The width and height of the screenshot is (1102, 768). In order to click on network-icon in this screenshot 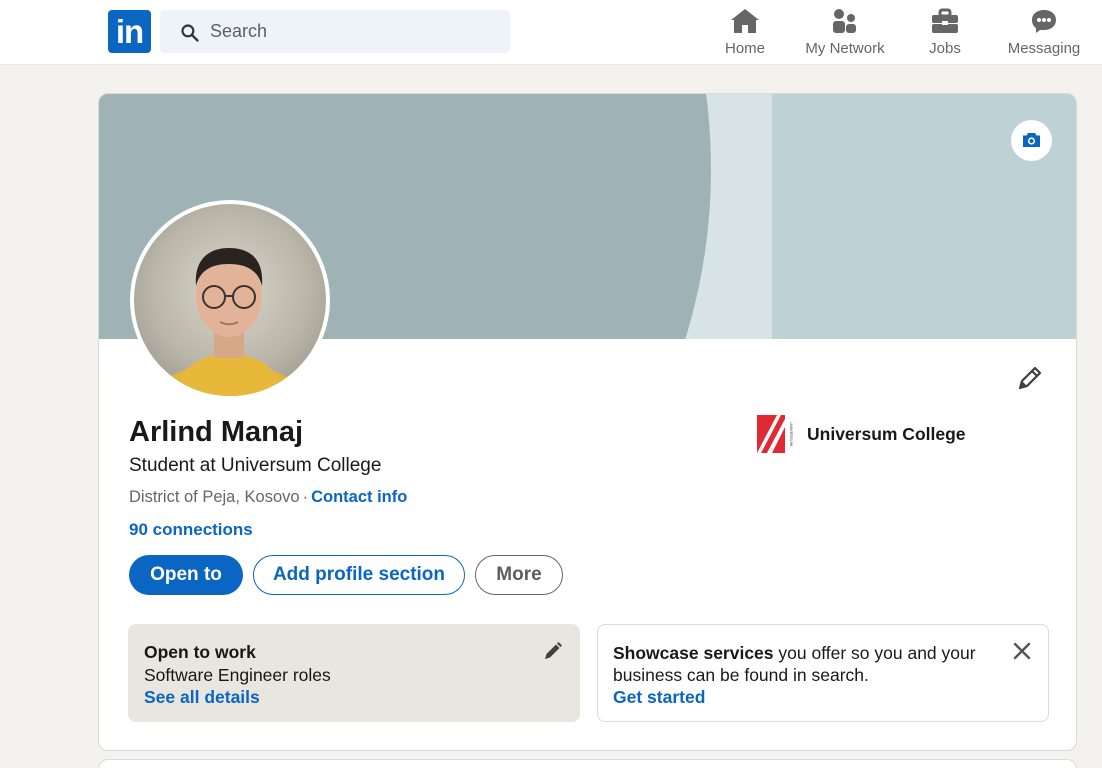, I will do `click(844, 21)`.